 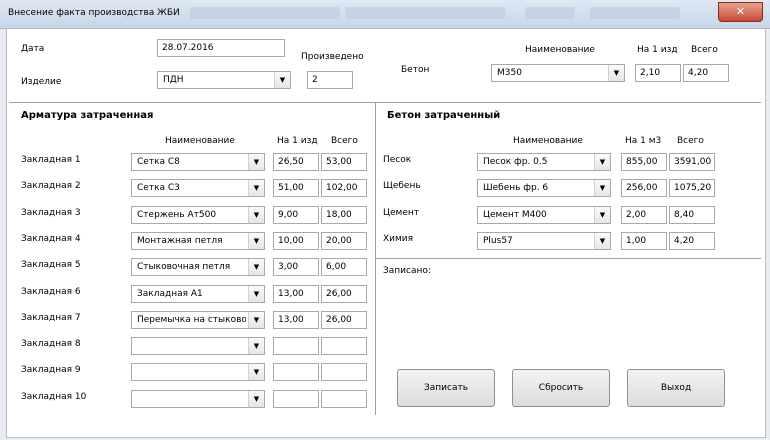 I want to click on concrete-name-value: Цемент М400, so click(x=515, y=214).